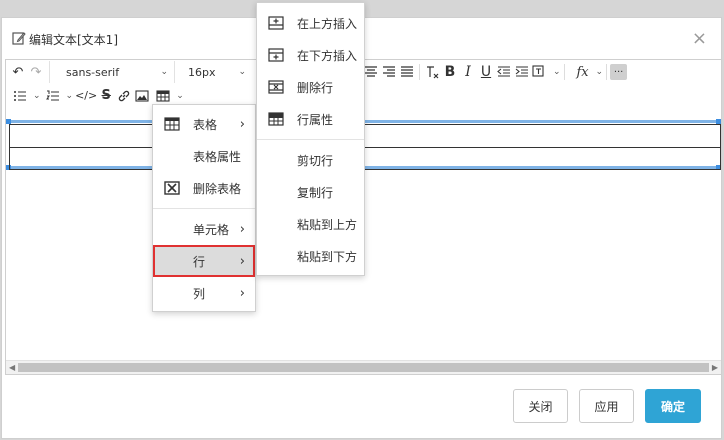 This screenshot has height=440, width=724. What do you see at coordinates (619, 72) in the screenshot?
I see `more-button: ···` at bounding box center [619, 72].